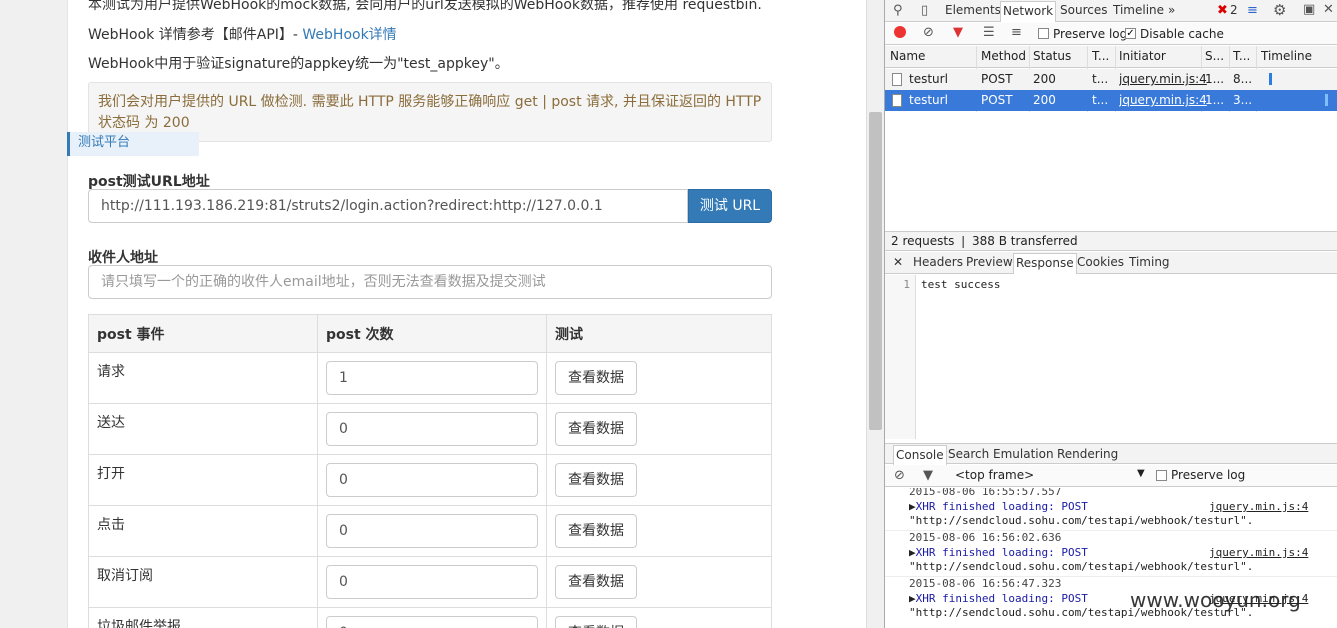  What do you see at coordinates (997, 79) in the screenshot?
I see `request-method: POST` at bounding box center [997, 79].